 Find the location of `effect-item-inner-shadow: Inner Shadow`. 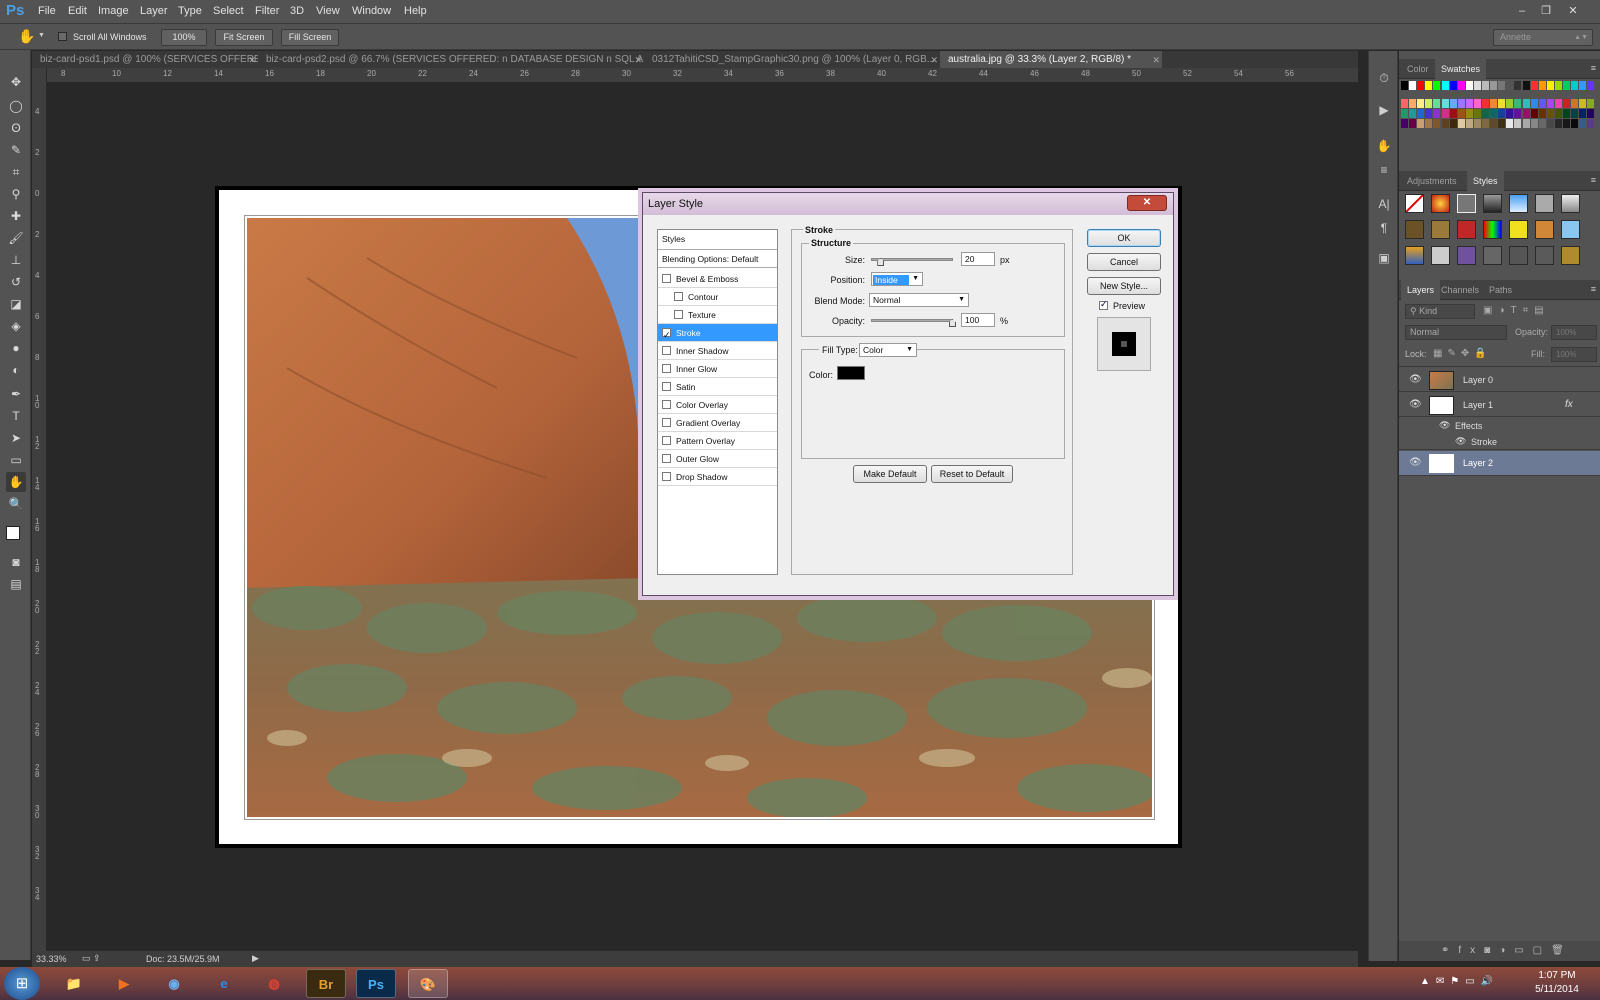

effect-item-inner-shadow: Inner Shadow is located at coordinates (717, 351).